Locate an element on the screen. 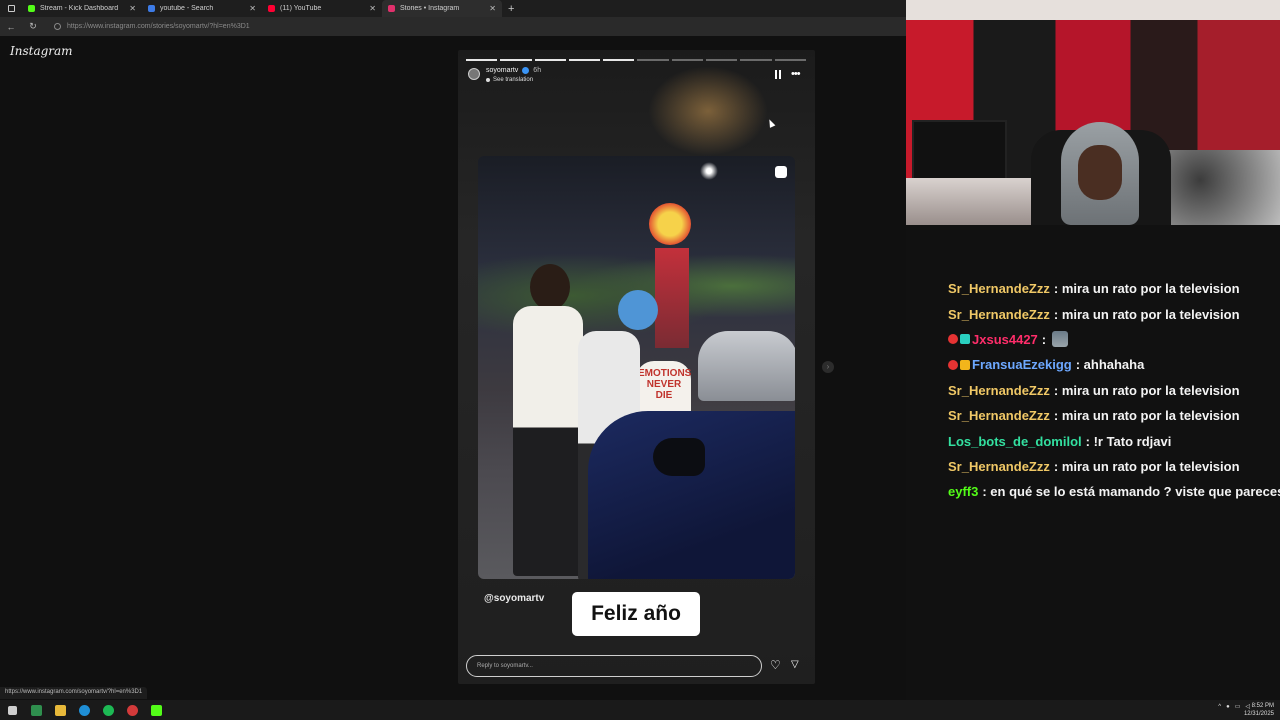  instagram-favicon-icon is located at coordinates (391, 8).